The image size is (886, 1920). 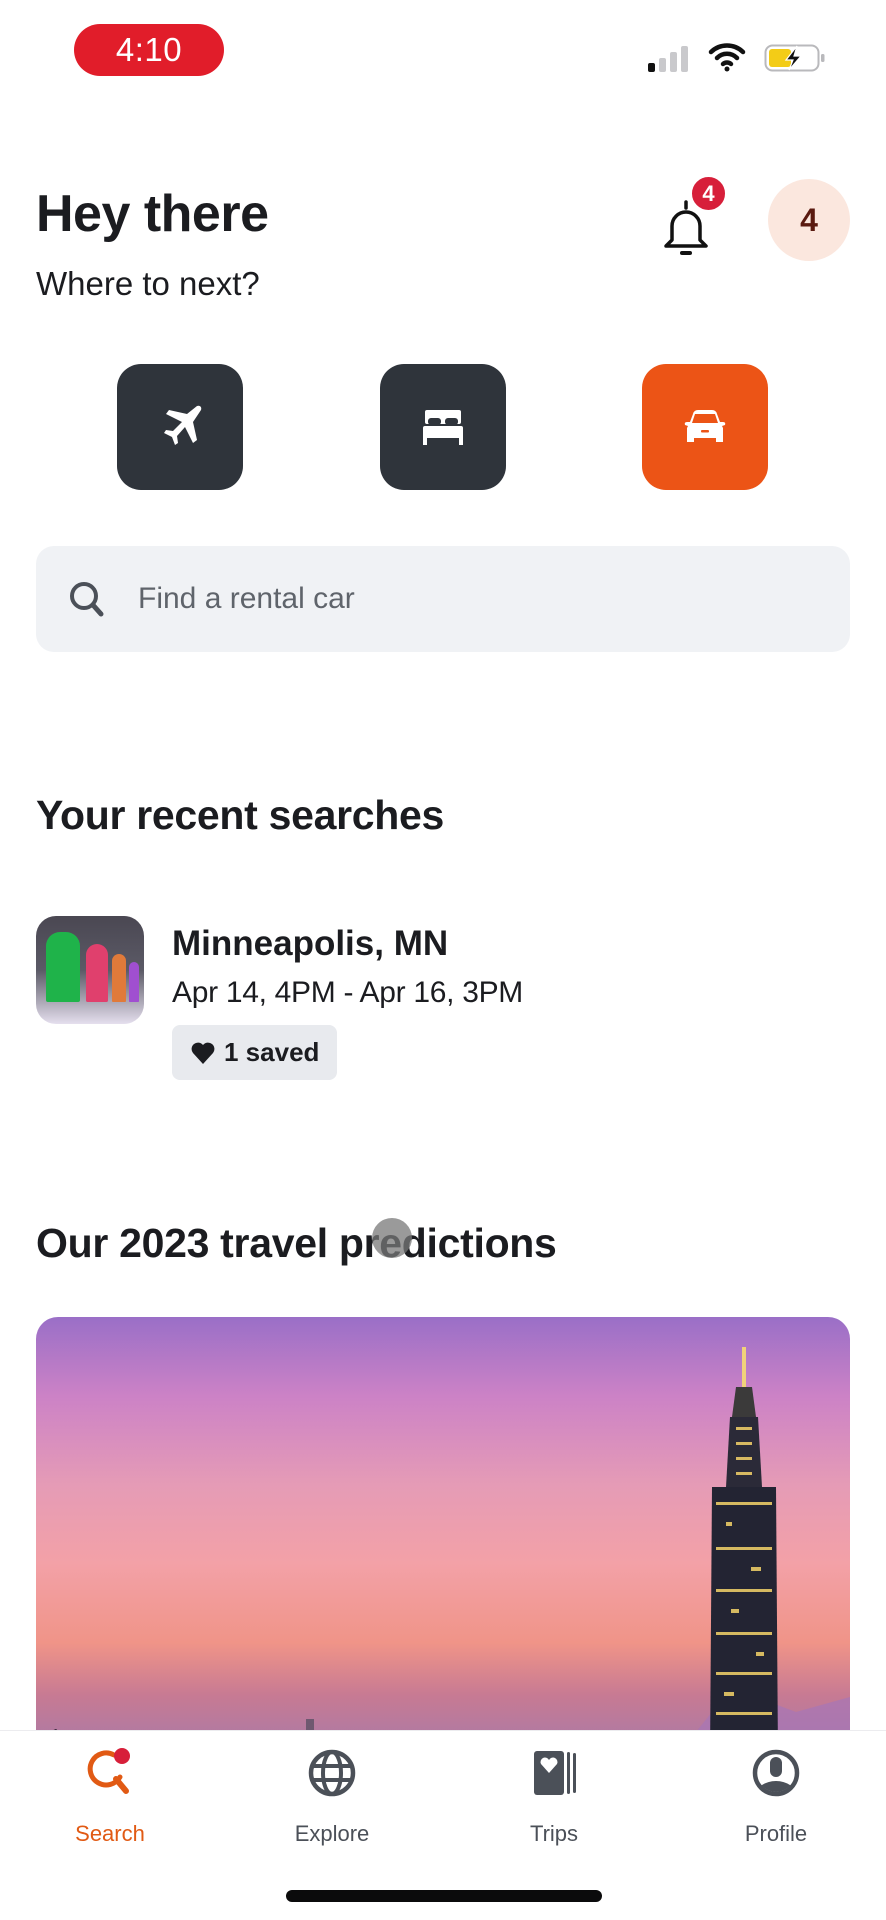 I want to click on nav-label-search: Search, so click(x=110, y=1833).